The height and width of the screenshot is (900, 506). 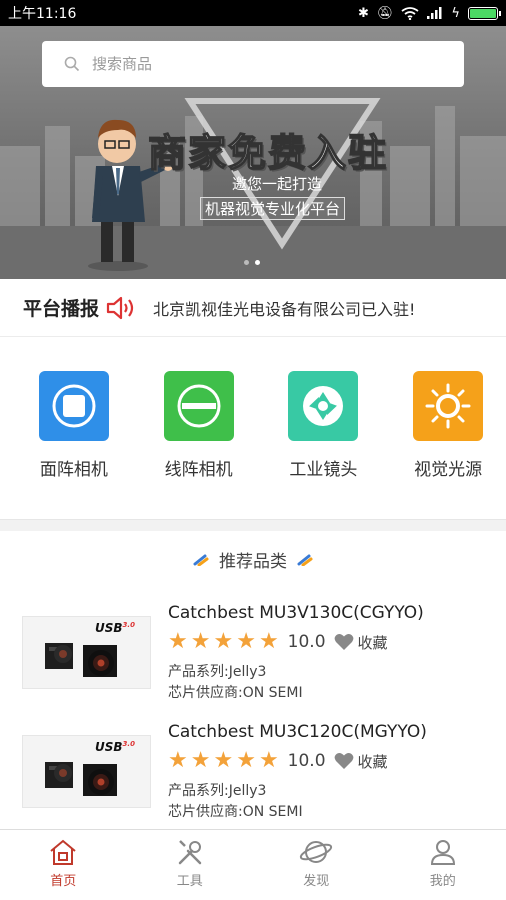 I want to click on nav-profile: 我的, so click(x=443, y=865).